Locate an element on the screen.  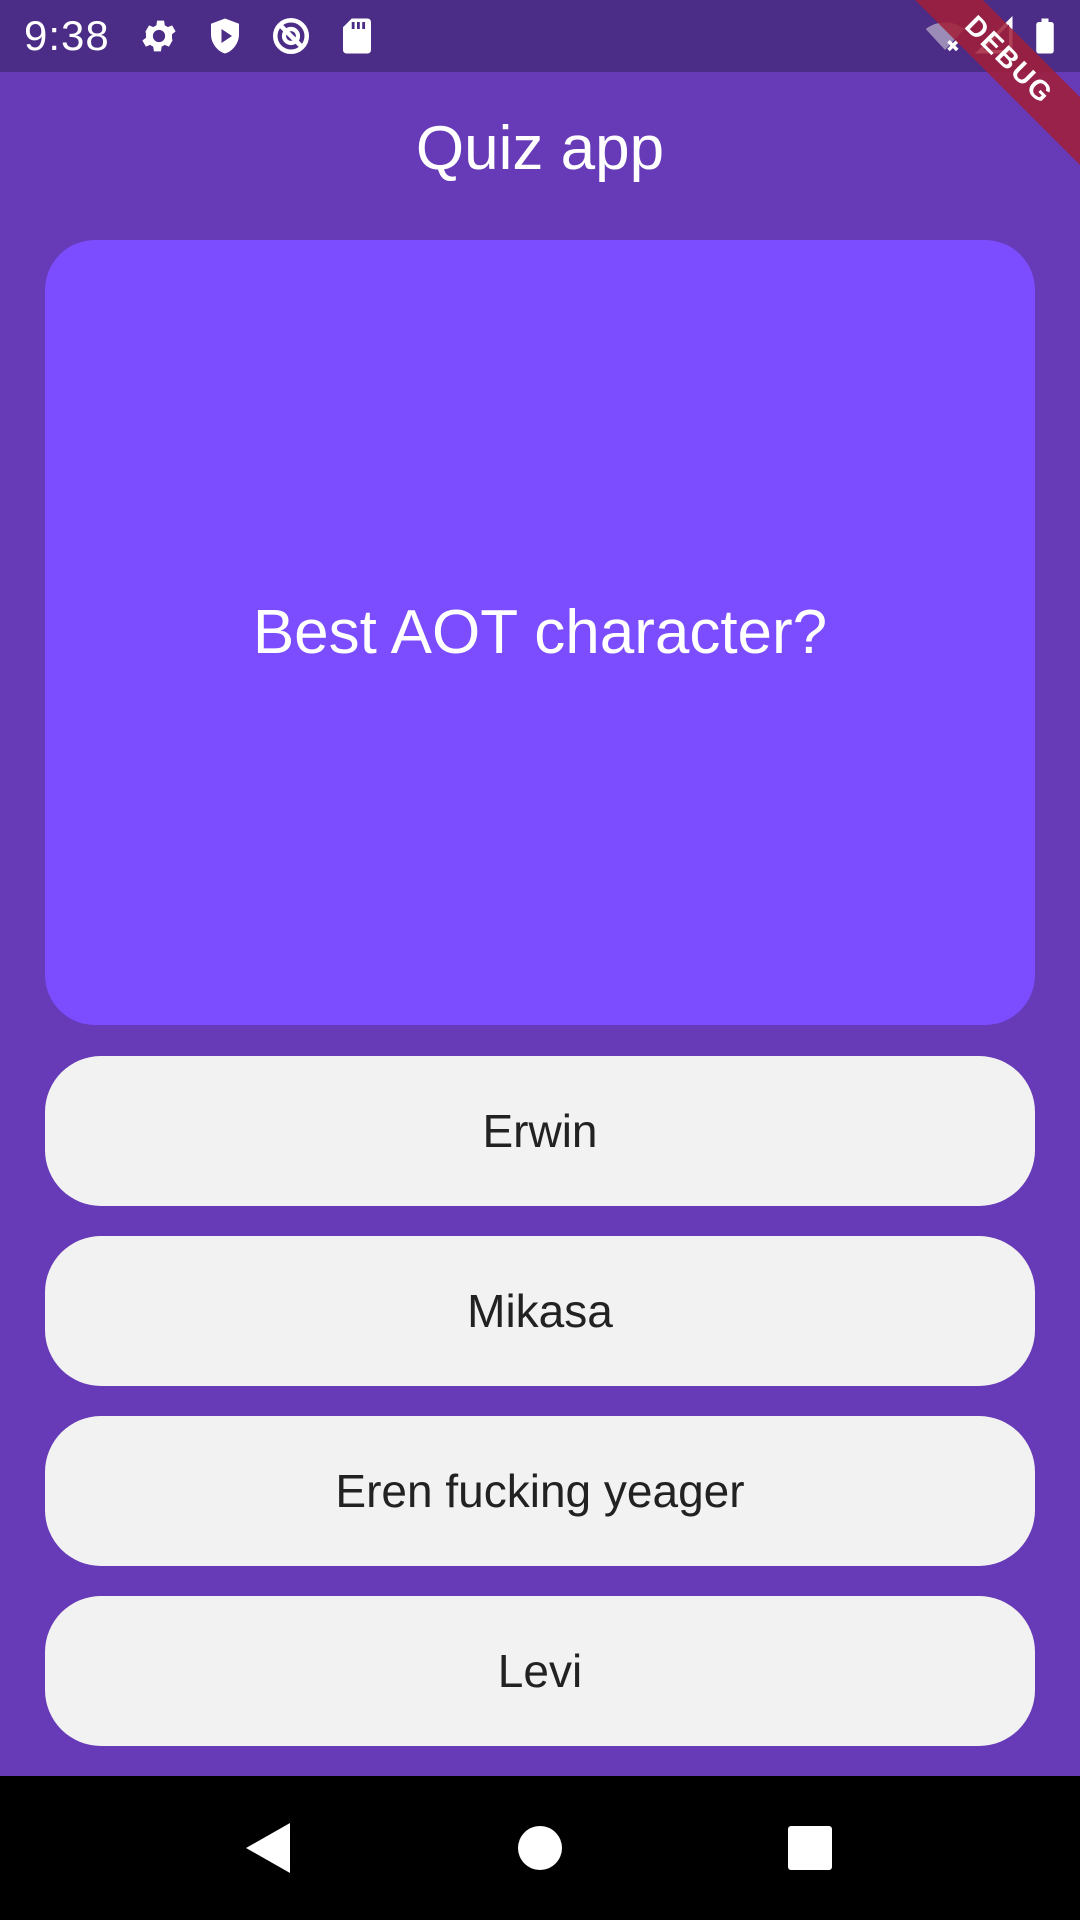
sd-card-icon is located at coordinates (357, 36).